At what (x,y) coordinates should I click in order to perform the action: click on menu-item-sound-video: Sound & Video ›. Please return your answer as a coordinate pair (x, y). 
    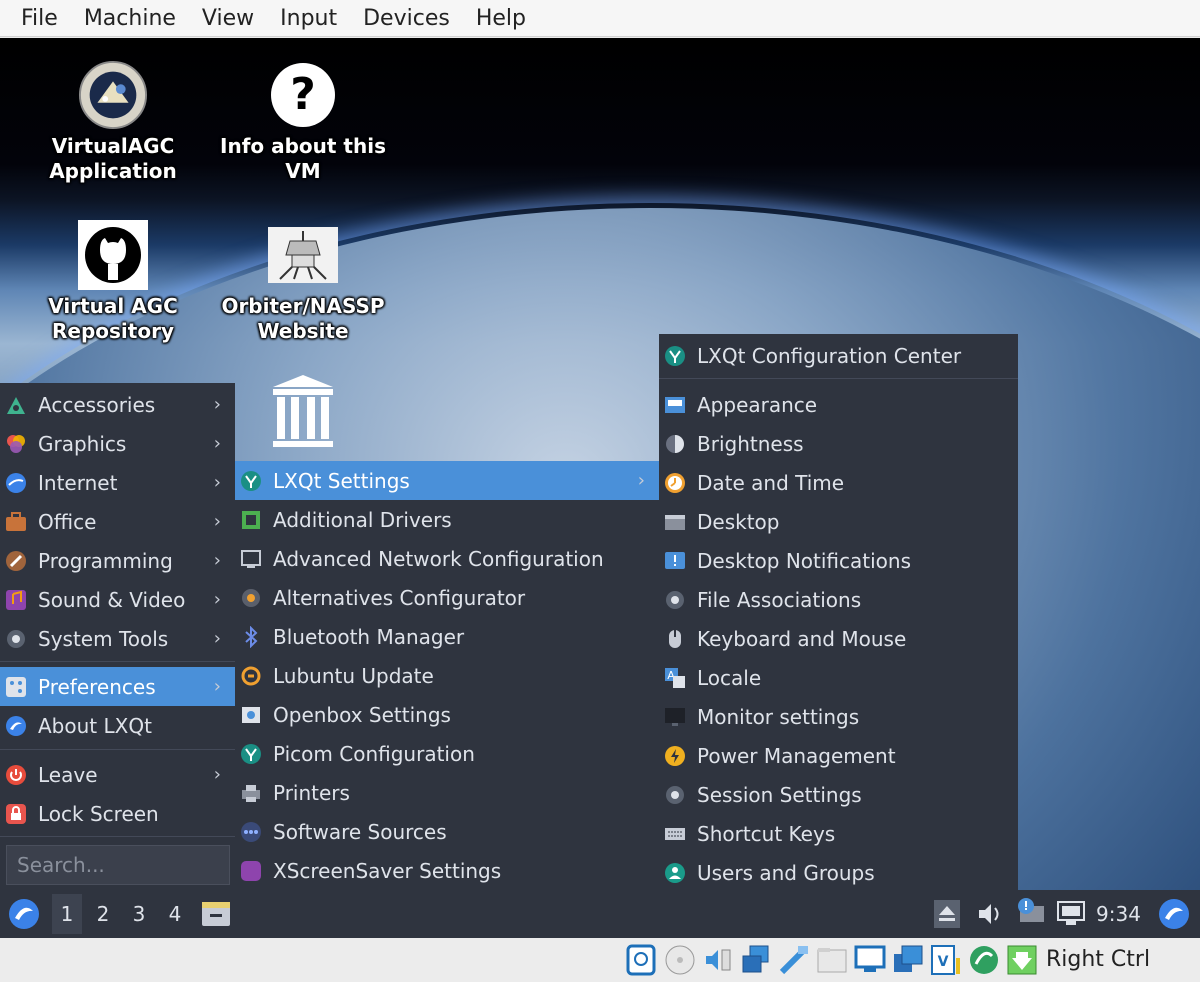
    Looking at the image, I should click on (117, 599).